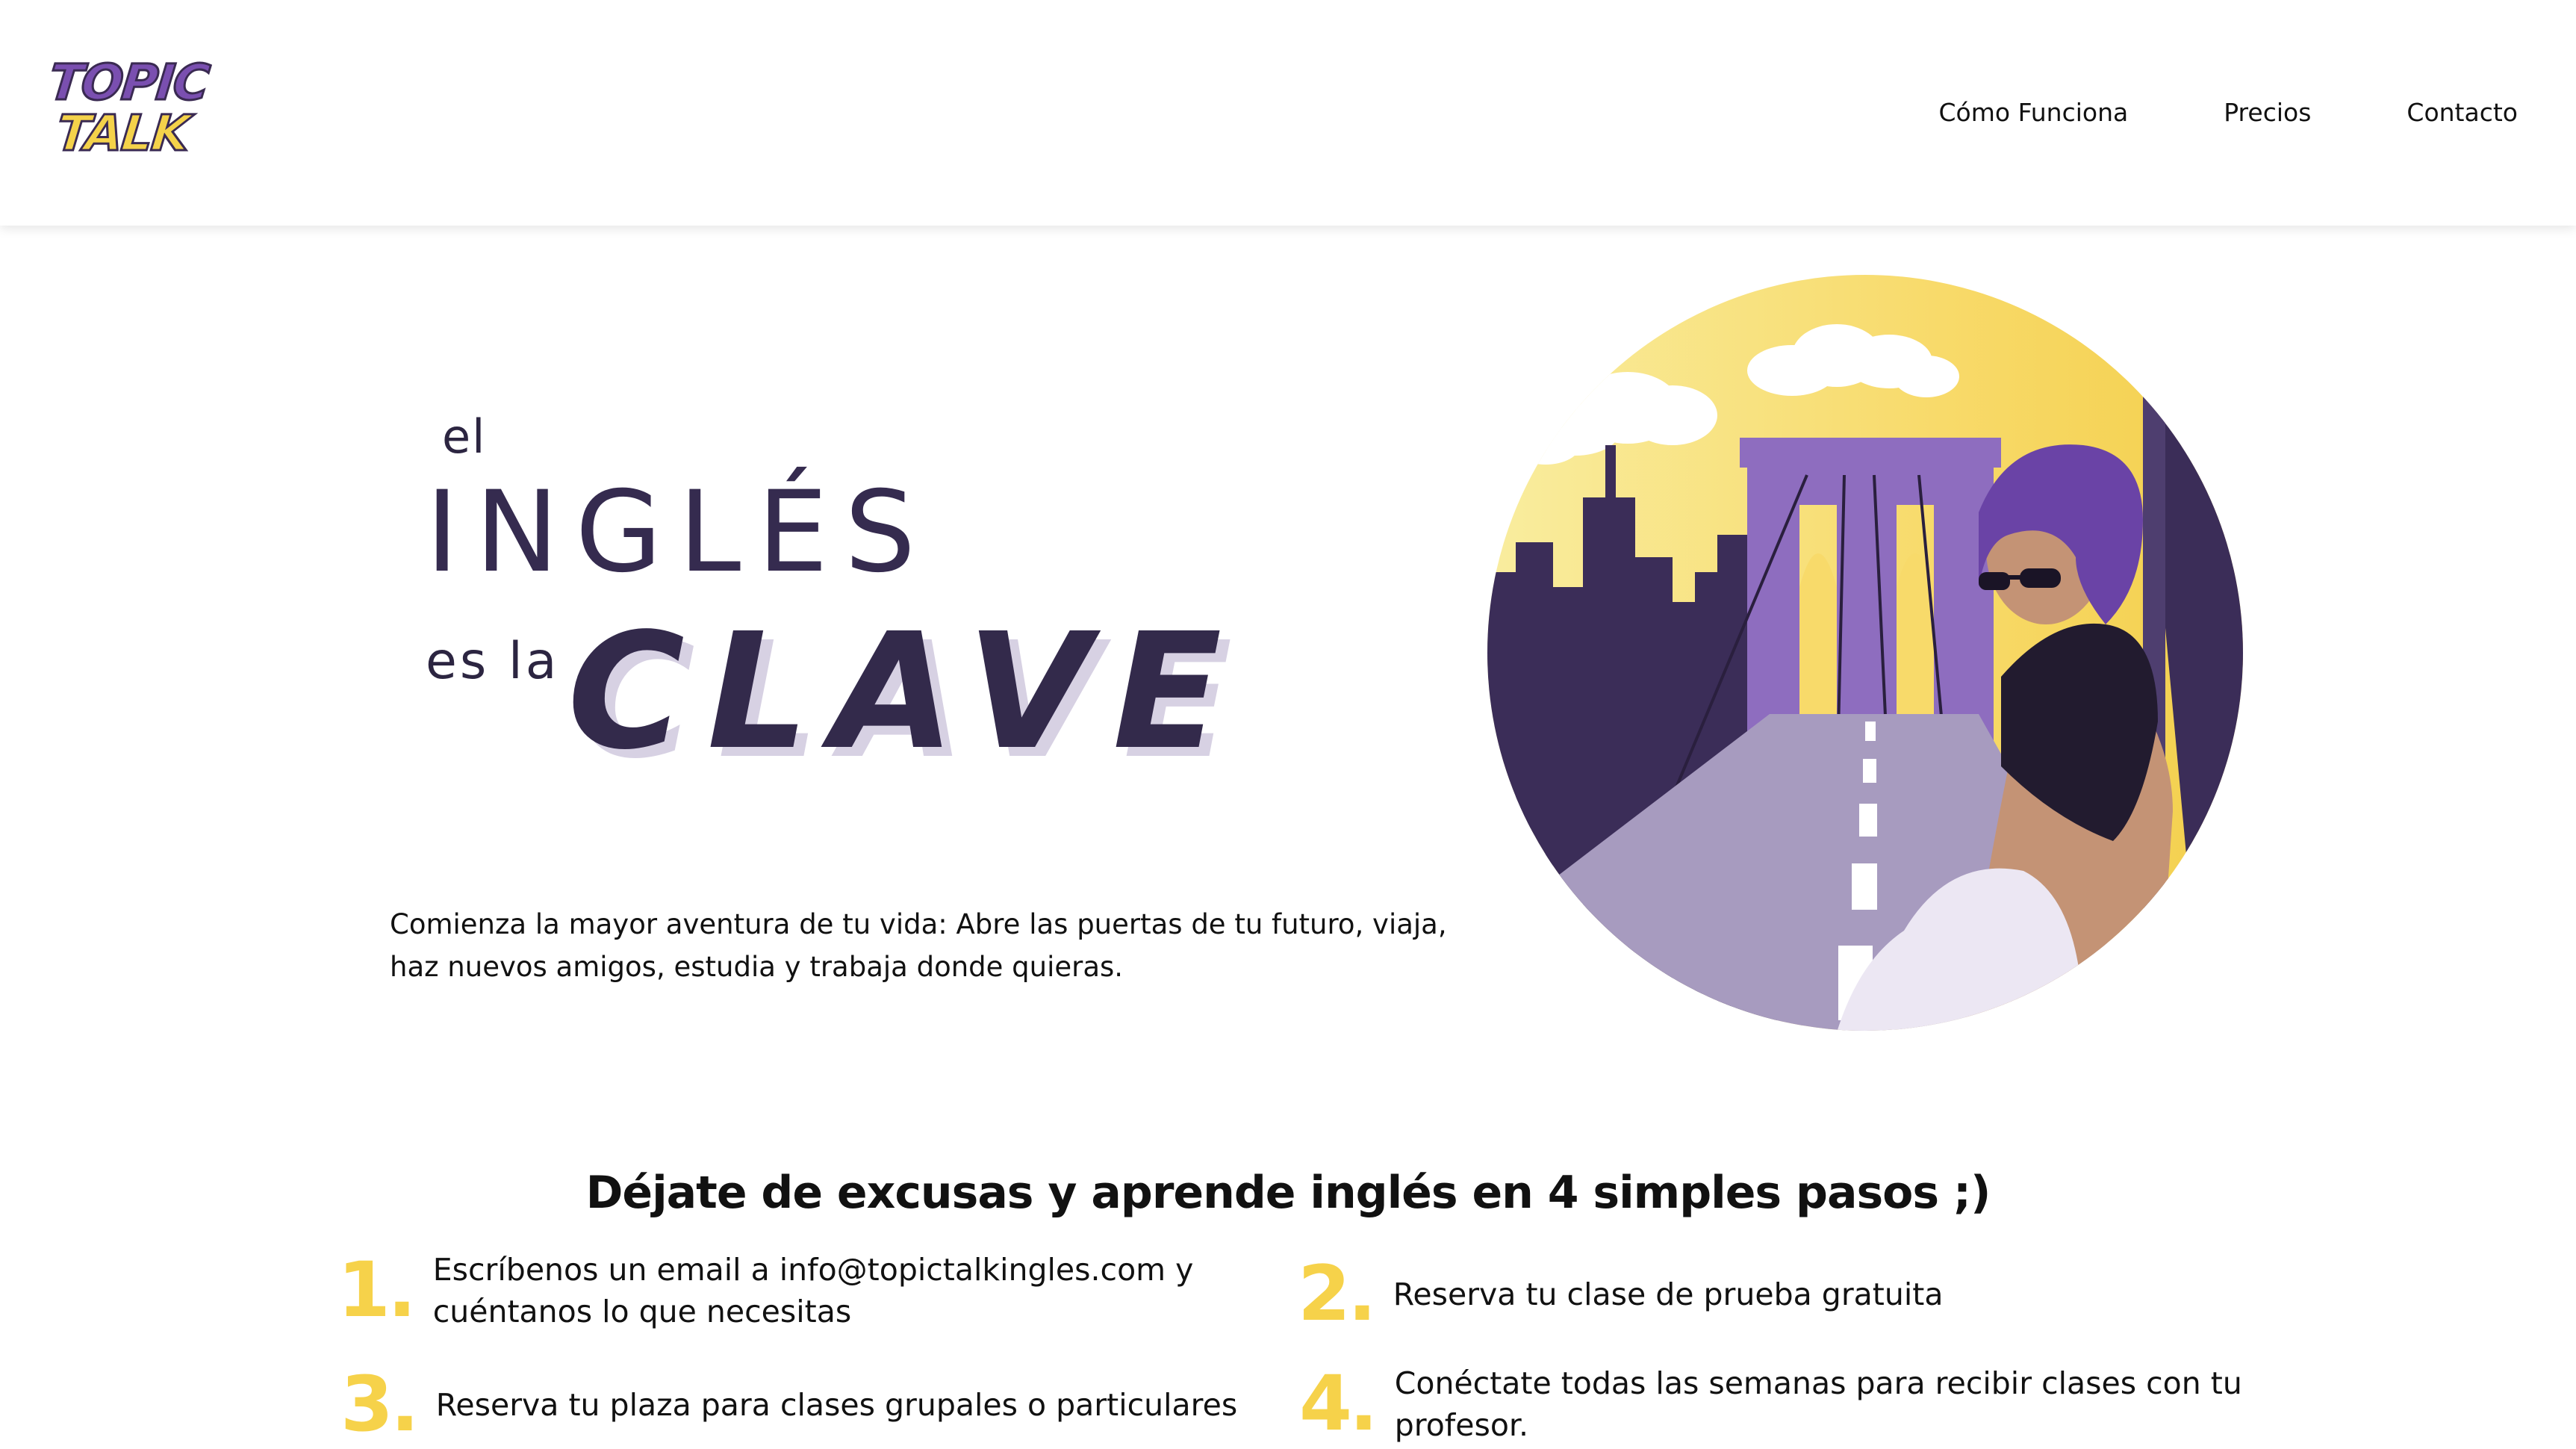  What do you see at coordinates (464, 436) in the screenshot?
I see `hero-headline-el: el` at bounding box center [464, 436].